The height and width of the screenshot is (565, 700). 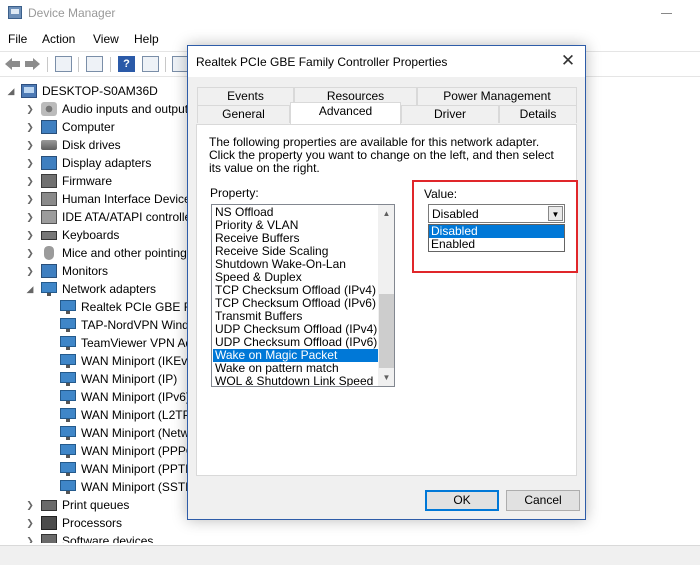 What do you see at coordinates (455, 214) in the screenshot?
I see `value-combobox-text: Disabled` at bounding box center [455, 214].